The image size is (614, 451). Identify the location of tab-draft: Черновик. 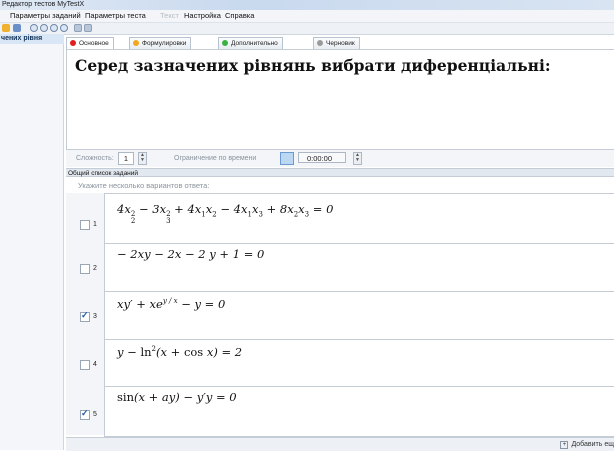
(336, 43).